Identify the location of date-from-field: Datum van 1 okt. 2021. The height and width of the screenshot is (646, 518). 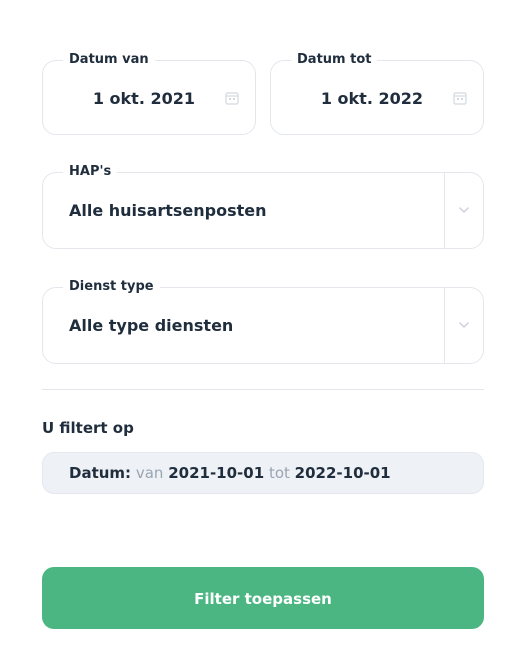
(149, 93).